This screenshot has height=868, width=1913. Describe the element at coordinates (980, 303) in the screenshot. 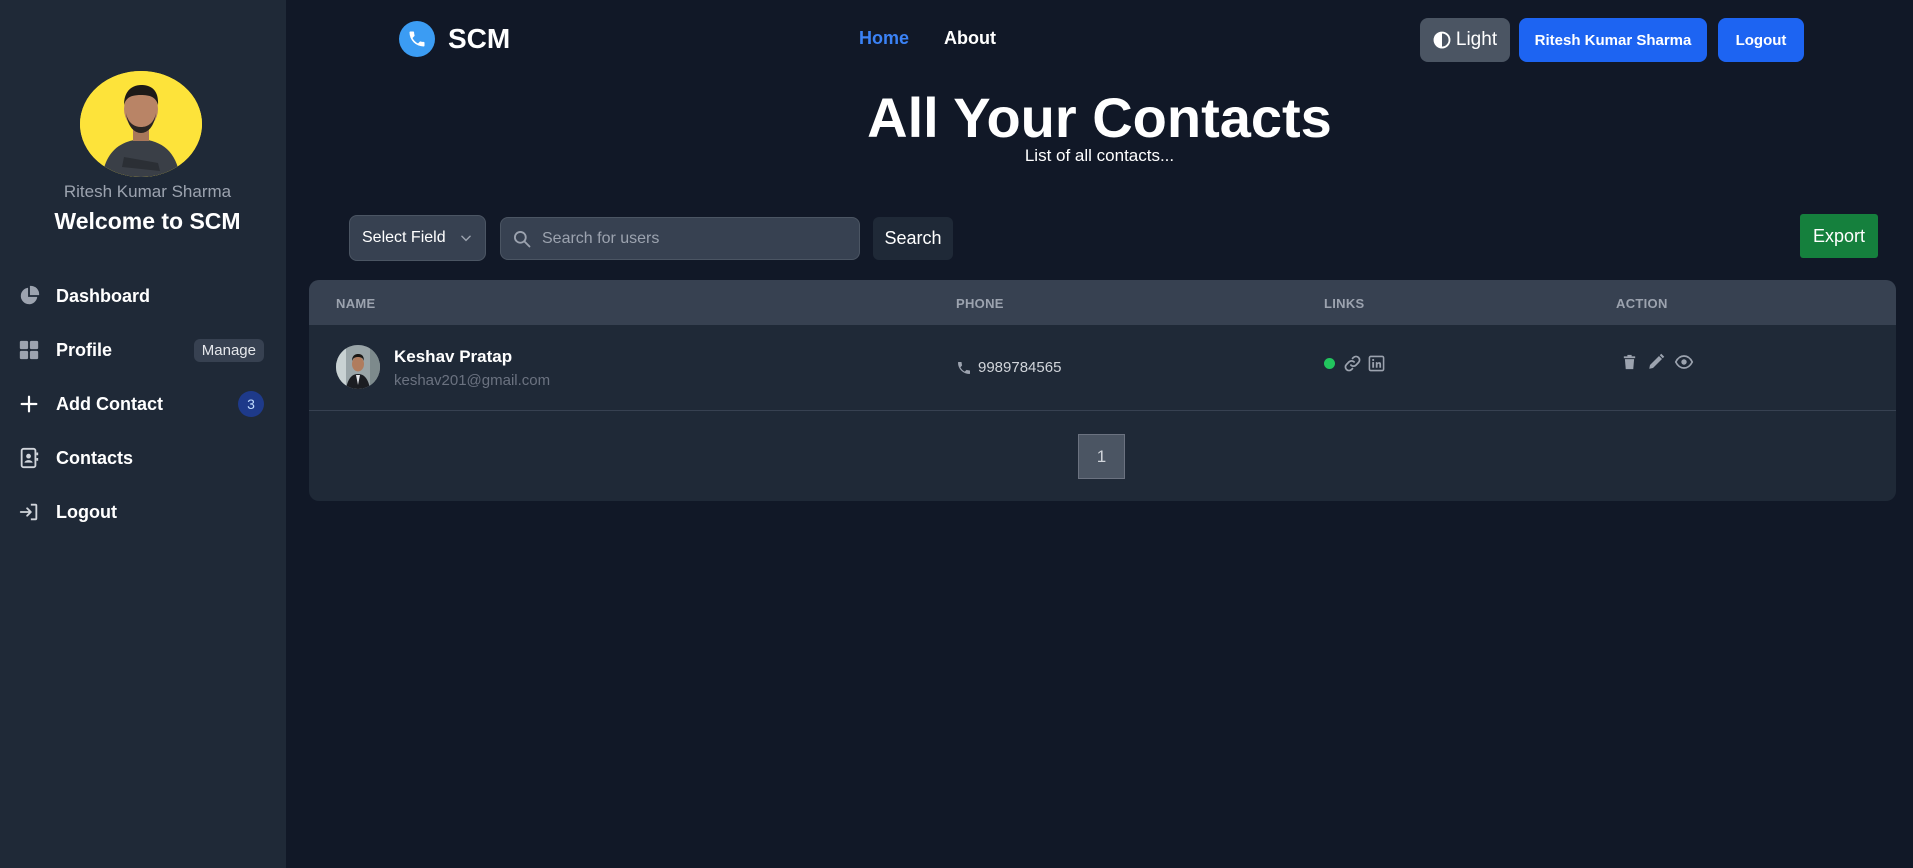

I see `column-header-phone: PHONE` at that location.